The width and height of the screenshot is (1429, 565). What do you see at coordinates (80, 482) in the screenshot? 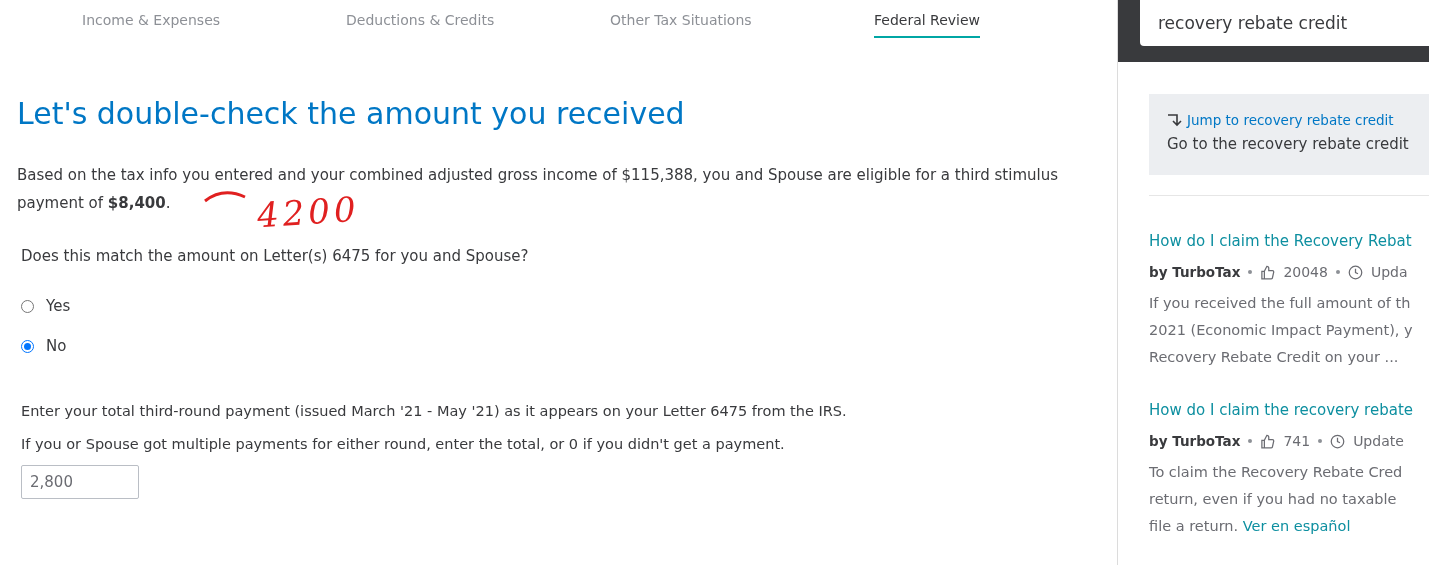
I see `payment-field: 2,800` at bounding box center [80, 482].